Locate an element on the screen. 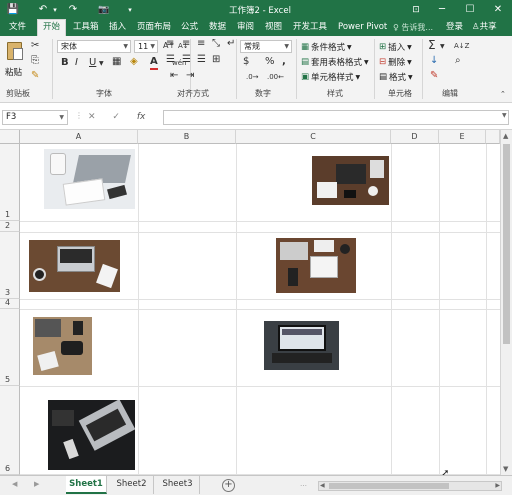 This screenshot has width=512, height=495. tab-file: 文件 is located at coordinates (17, 27).